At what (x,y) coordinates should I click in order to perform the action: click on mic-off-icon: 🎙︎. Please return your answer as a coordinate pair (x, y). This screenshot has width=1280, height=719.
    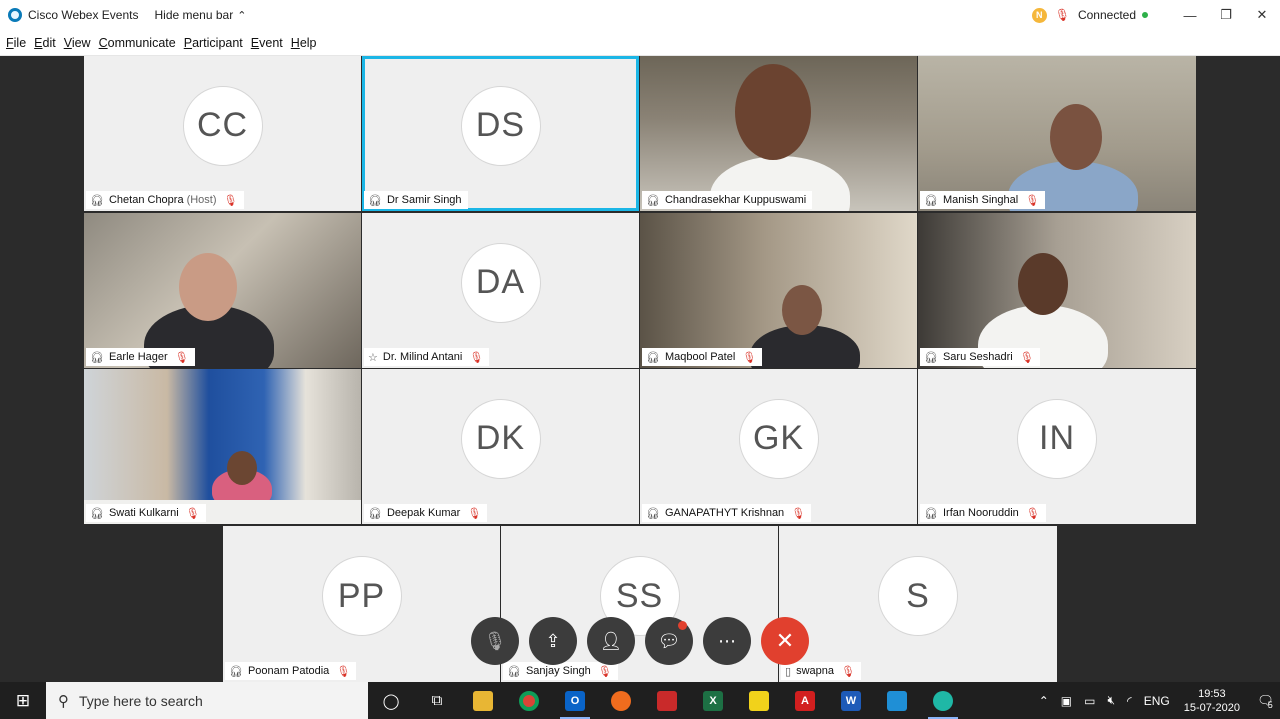
    Looking at the image, I should click on (495, 640).